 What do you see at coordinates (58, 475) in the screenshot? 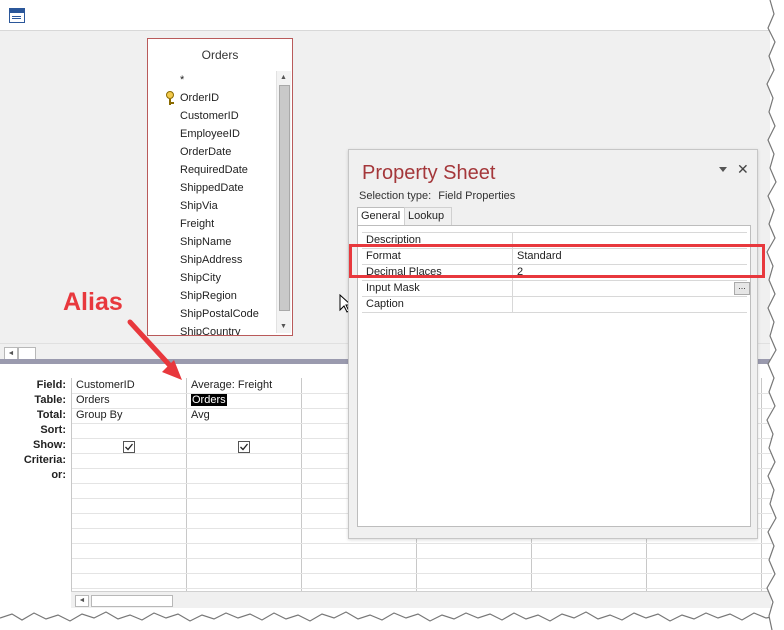
I see `row-label-or: or:` at bounding box center [58, 475].